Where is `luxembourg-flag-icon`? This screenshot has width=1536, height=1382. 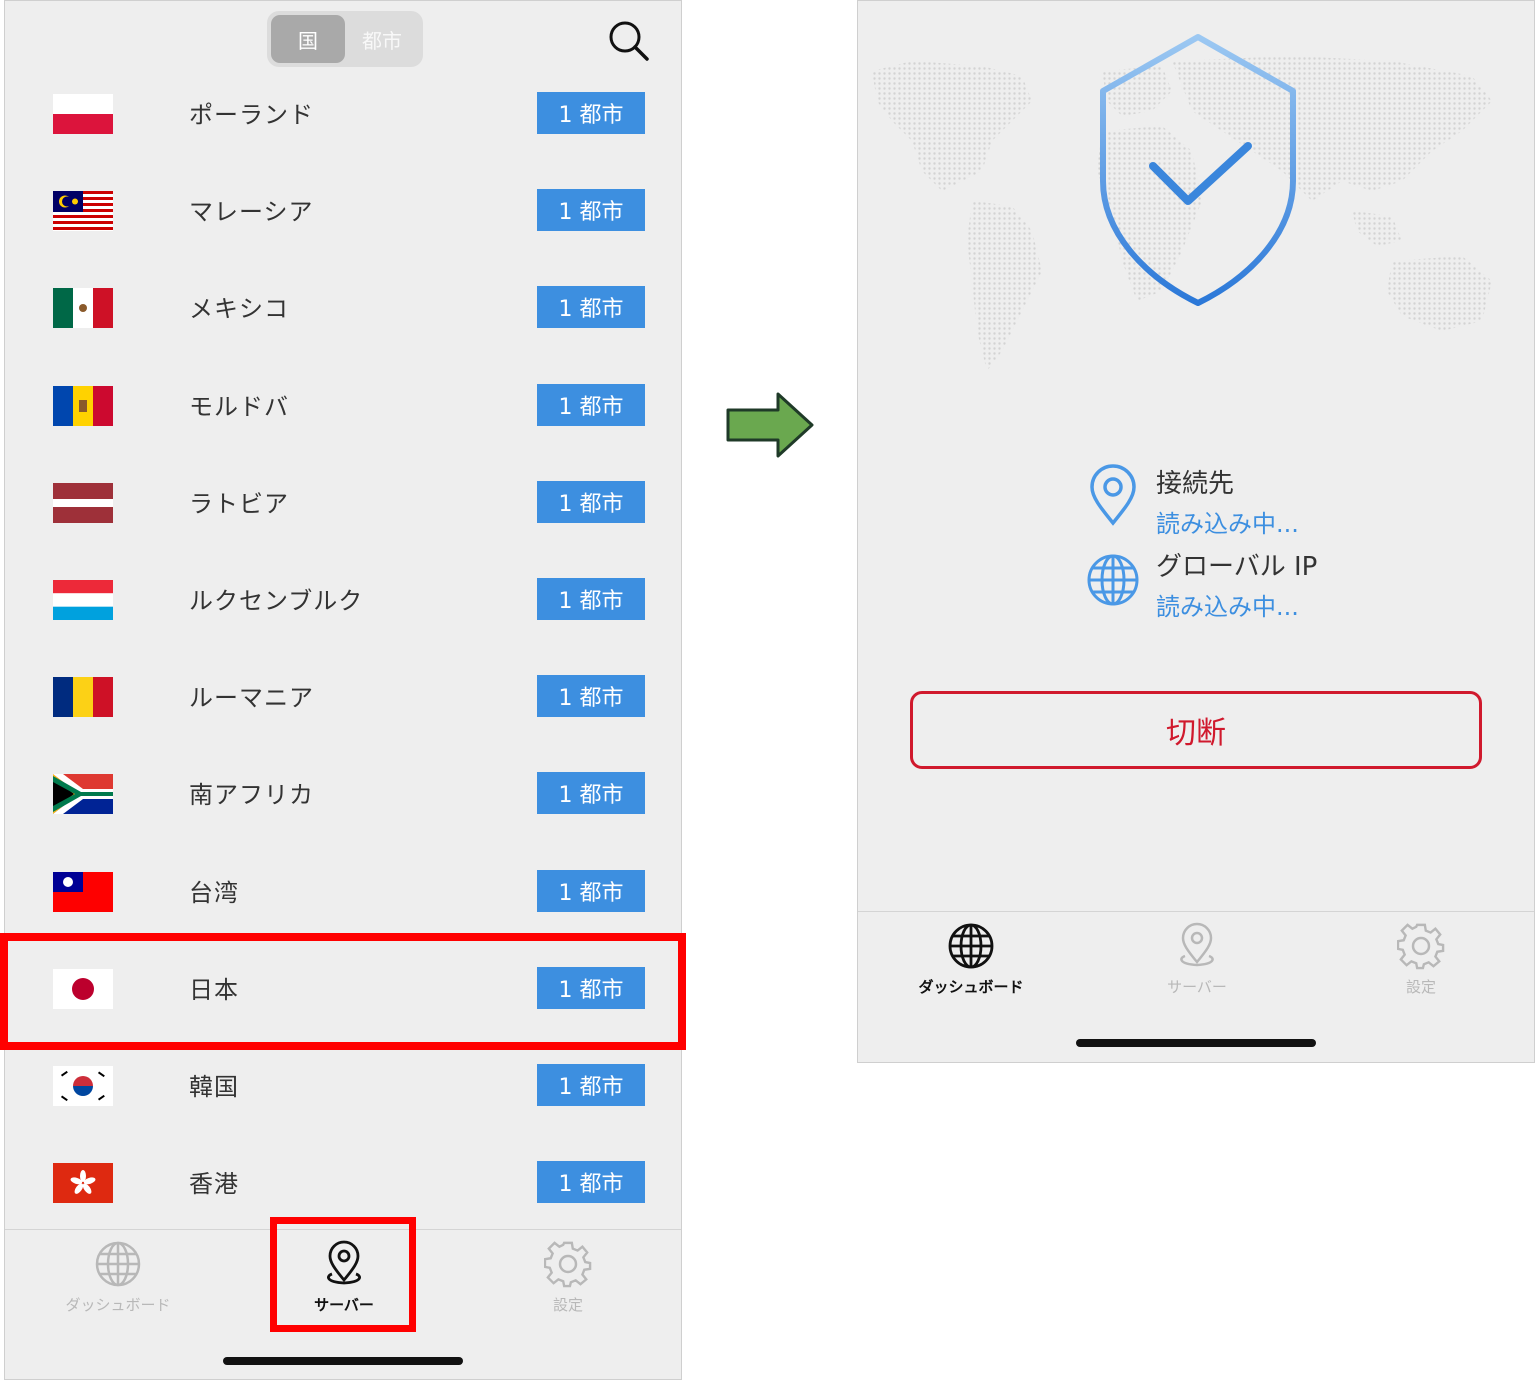 luxembourg-flag-icon is located at coordinates (83, 599).